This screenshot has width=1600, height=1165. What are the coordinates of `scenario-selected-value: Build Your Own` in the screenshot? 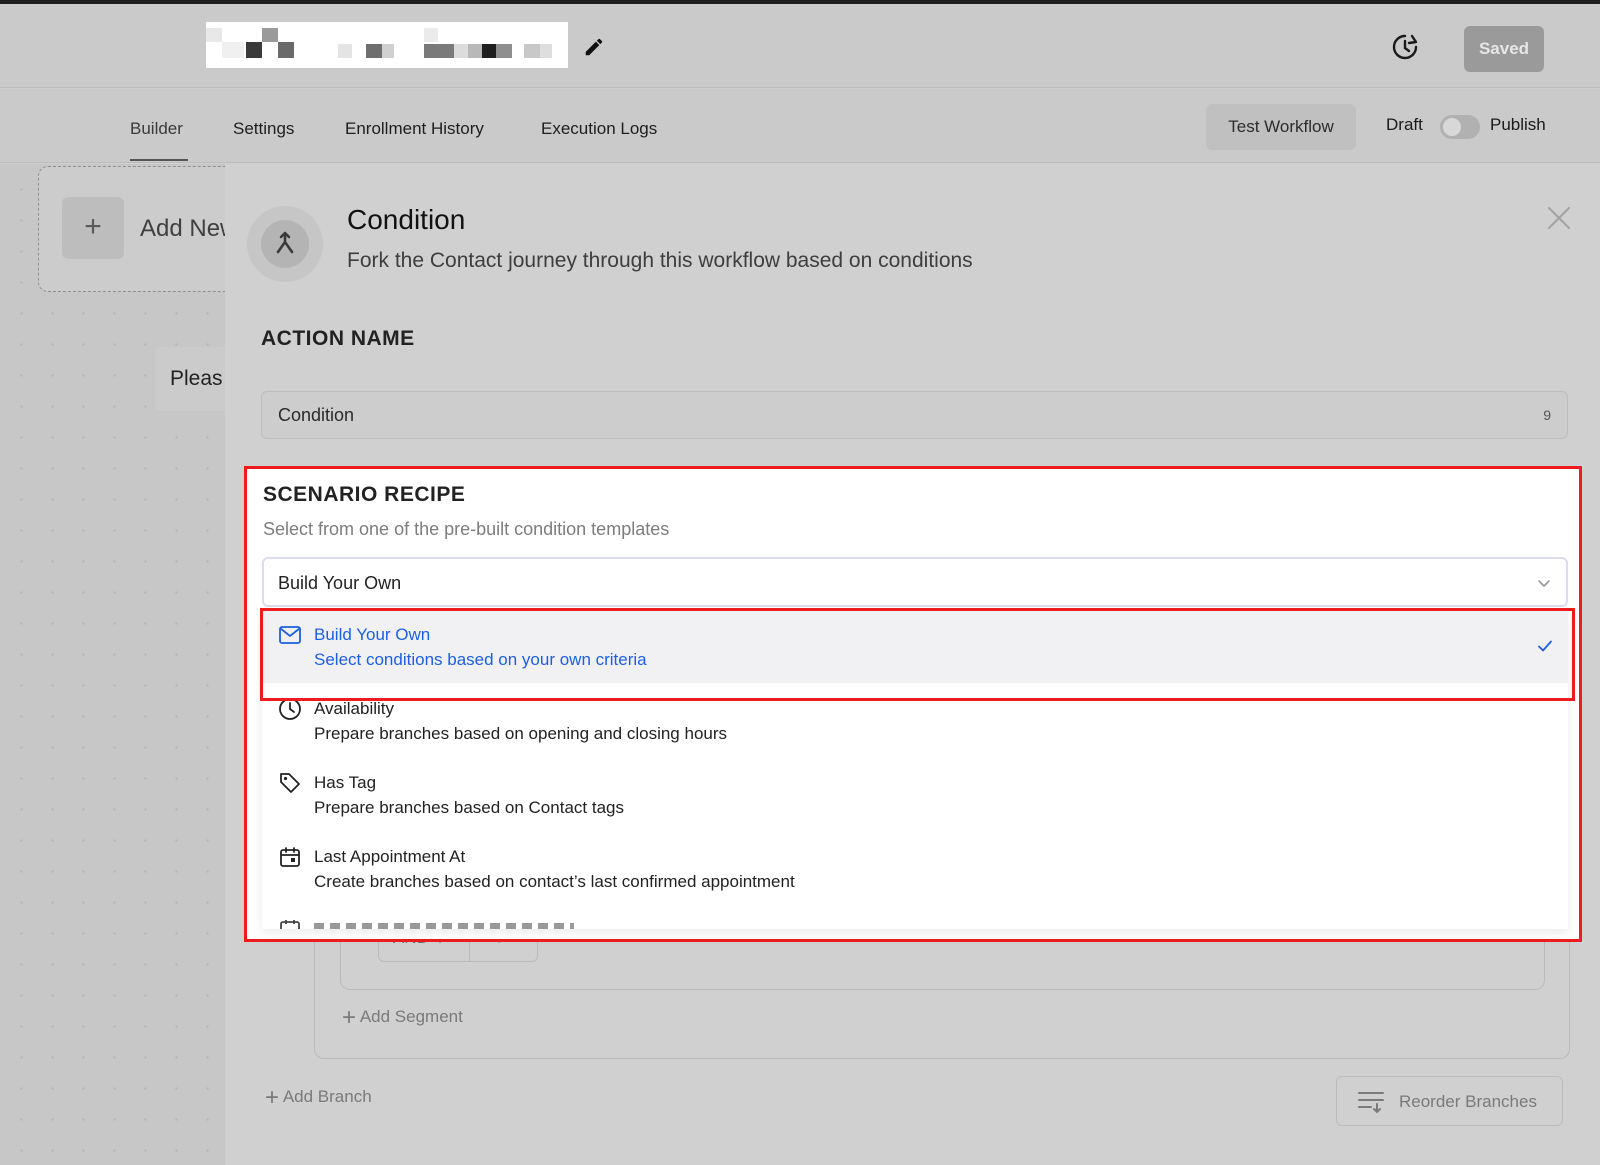 It's located at (340, 583).